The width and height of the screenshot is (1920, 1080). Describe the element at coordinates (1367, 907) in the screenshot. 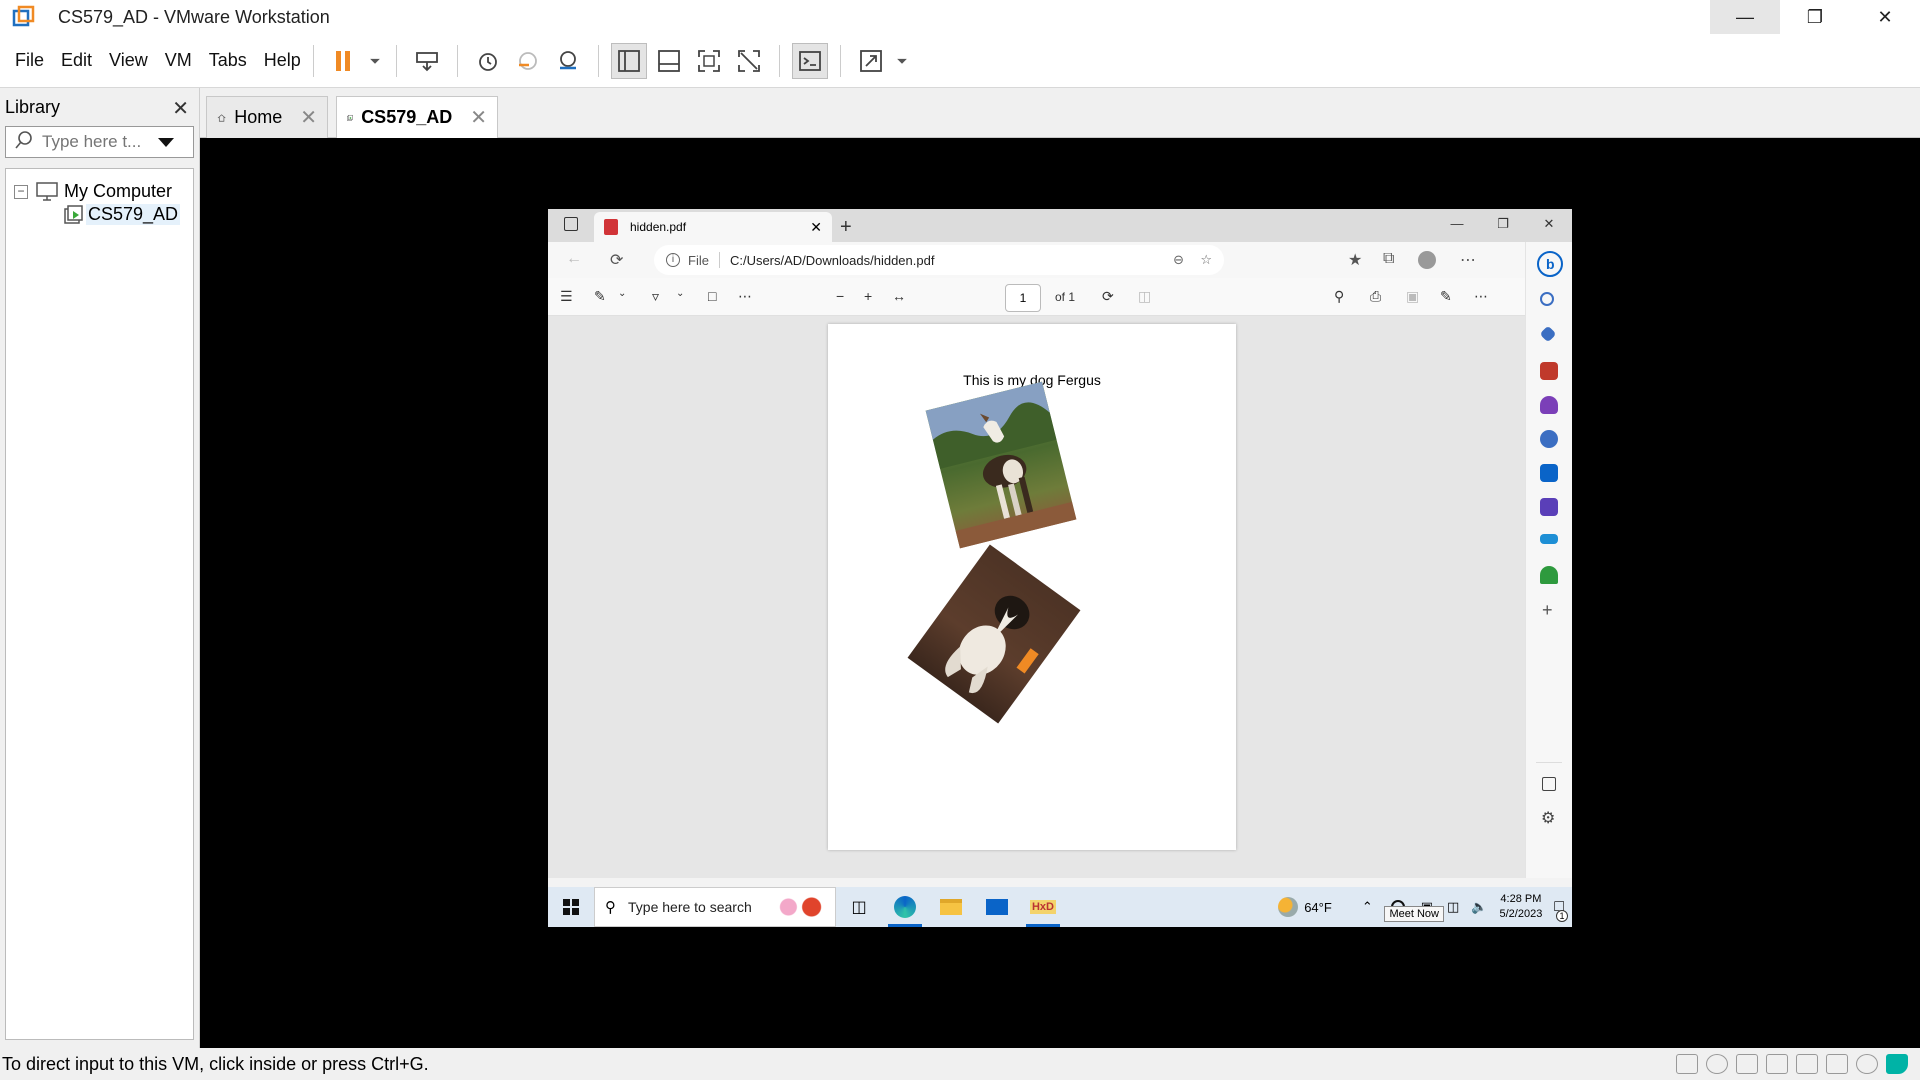

I see `chevron-up-icon: ⌃` at that location.